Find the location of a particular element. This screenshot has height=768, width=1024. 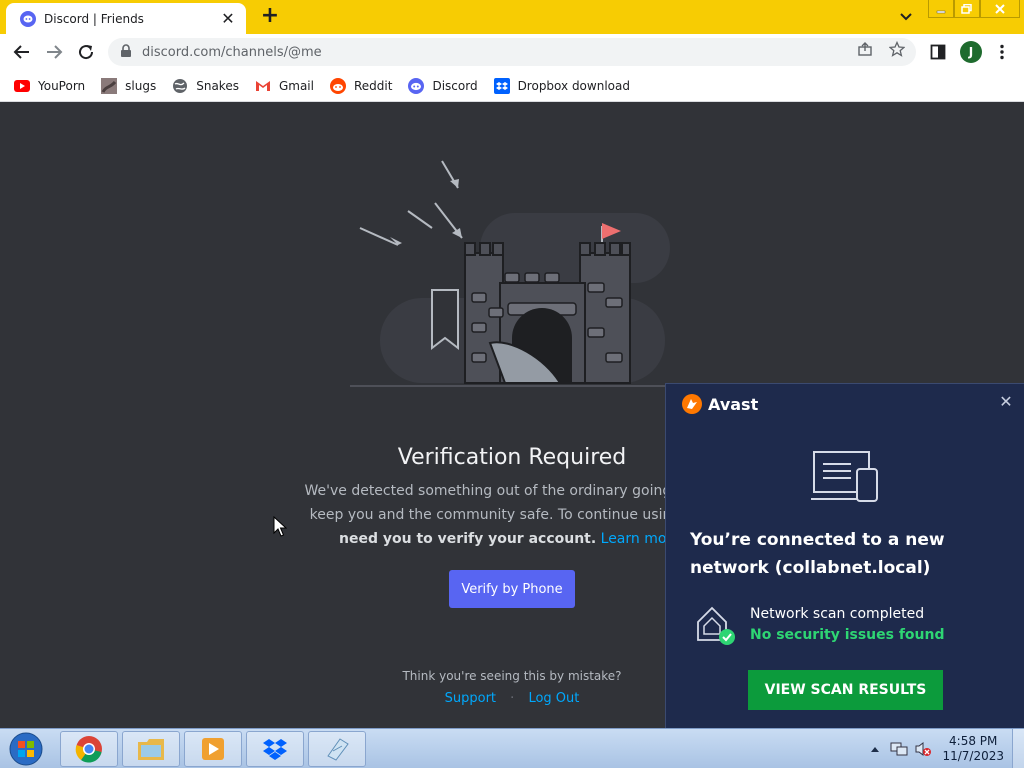

forward-arrow-icon is located at coordinates (54, 52).